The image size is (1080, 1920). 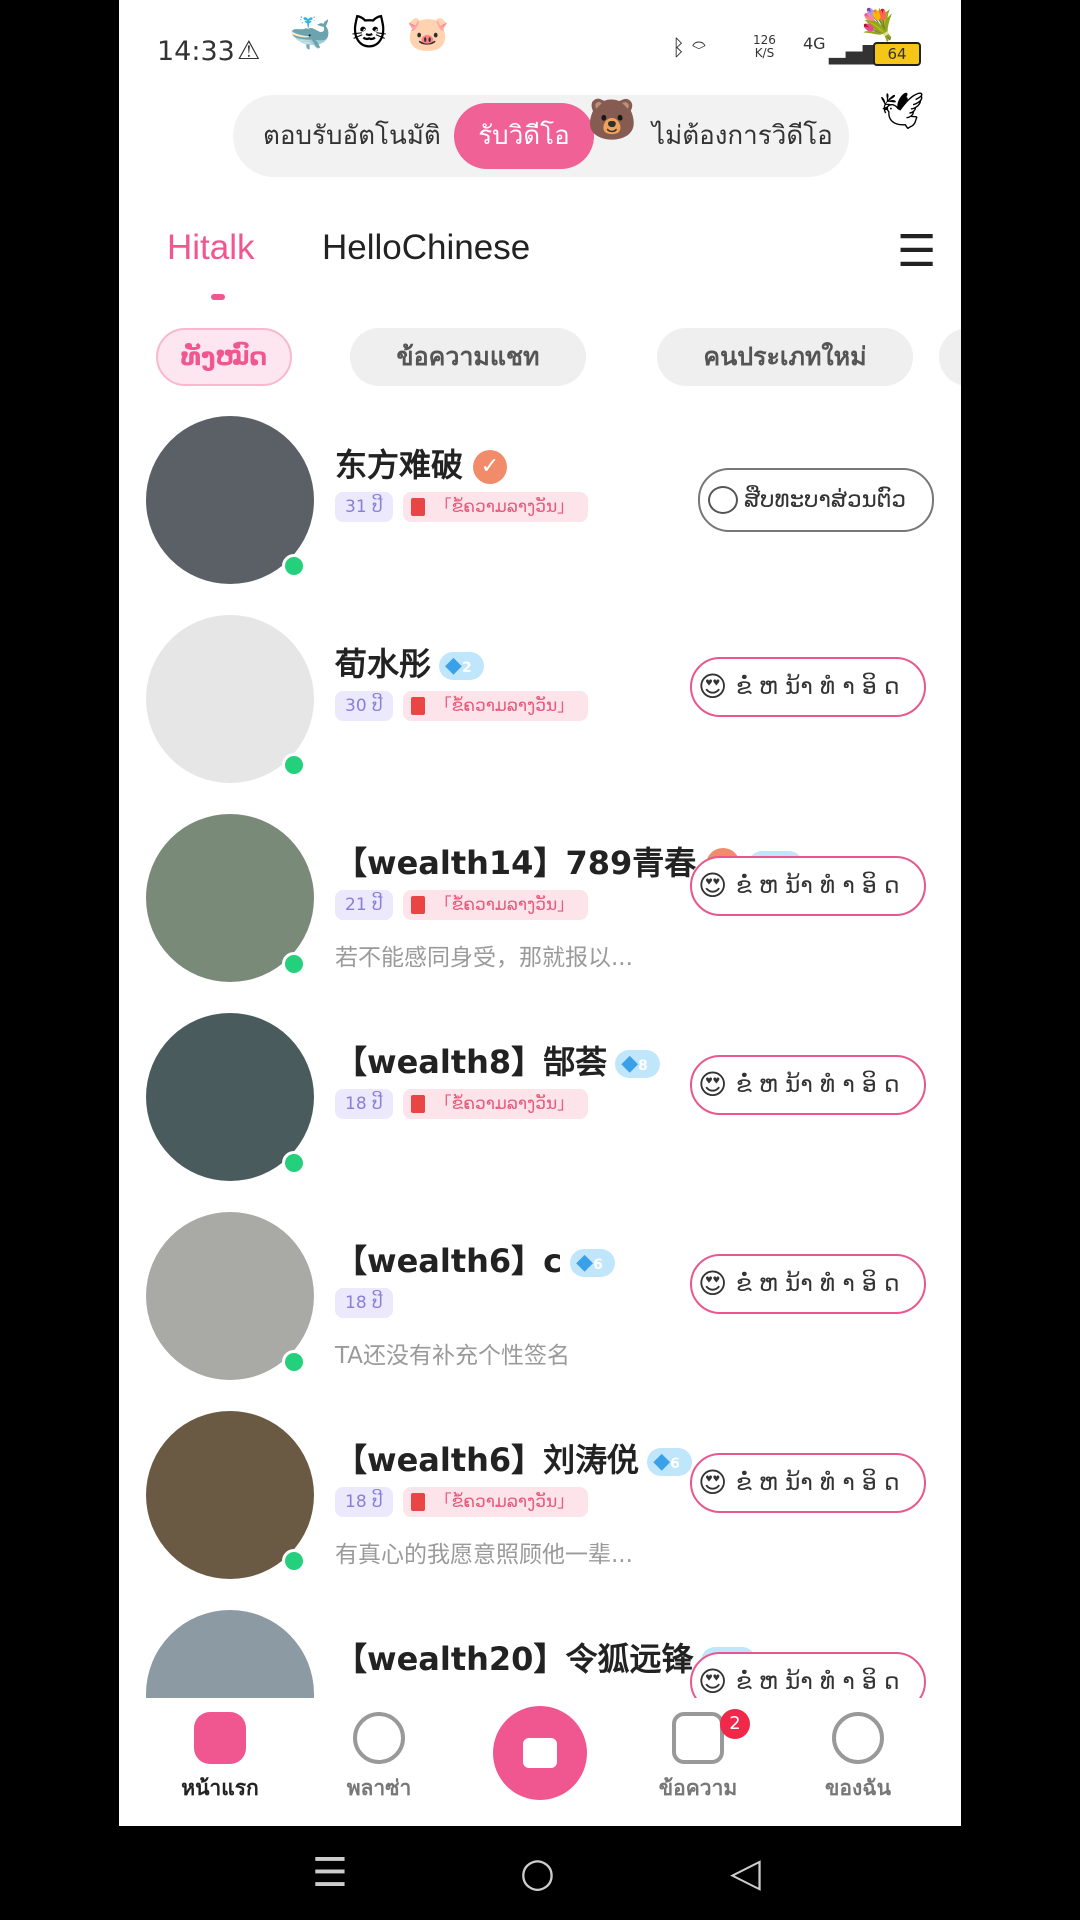 What do you see at coordinates (540, 264) in the screenshot?
I see `top-tabs: Hitalk HelloChinese` at bounding box center [540, 264].